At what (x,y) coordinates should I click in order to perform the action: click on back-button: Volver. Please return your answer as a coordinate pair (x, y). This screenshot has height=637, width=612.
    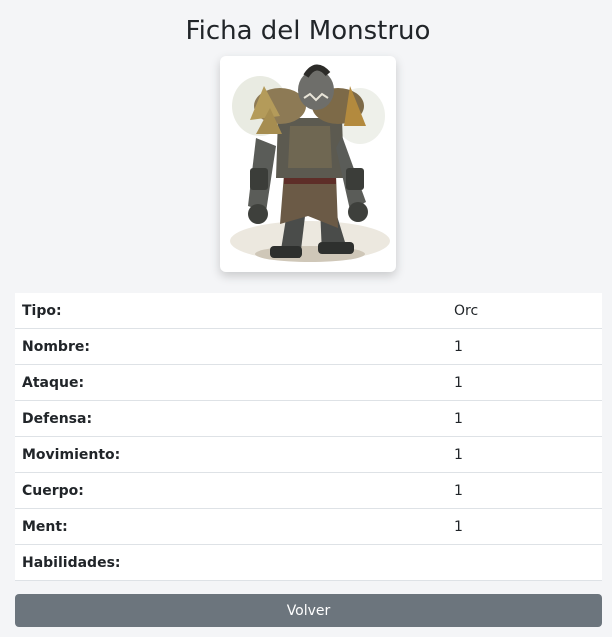
    Looking at the image, I should click on (308, 610).